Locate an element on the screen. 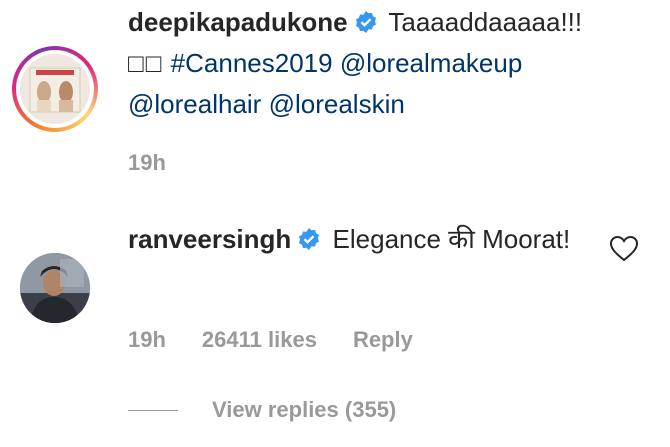 This screenshot has height=447, width=670. comment-2-username: ranveersingh is located at coordinates (209, 239).